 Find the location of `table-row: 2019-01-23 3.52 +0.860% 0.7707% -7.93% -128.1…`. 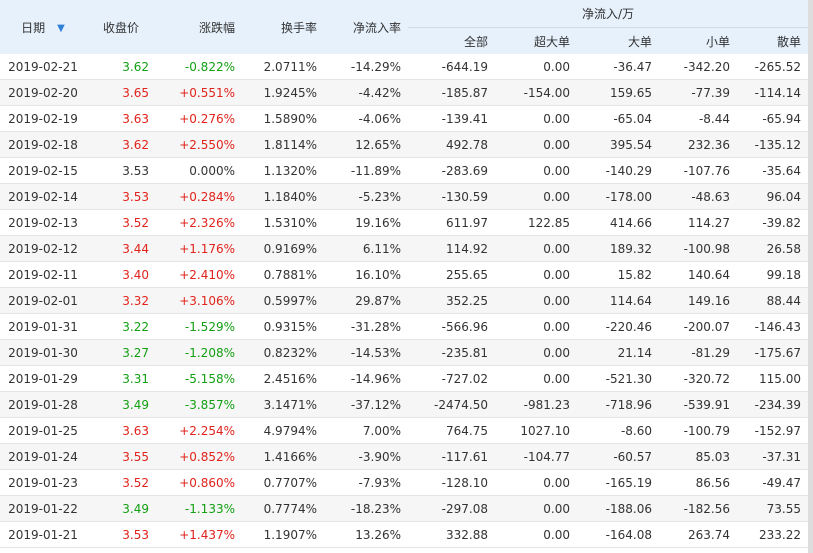

table-row: 2019-01-23 3.52 +0.860% 0.7707% -7.93% -128.1… is located at coordinates (404, 482).